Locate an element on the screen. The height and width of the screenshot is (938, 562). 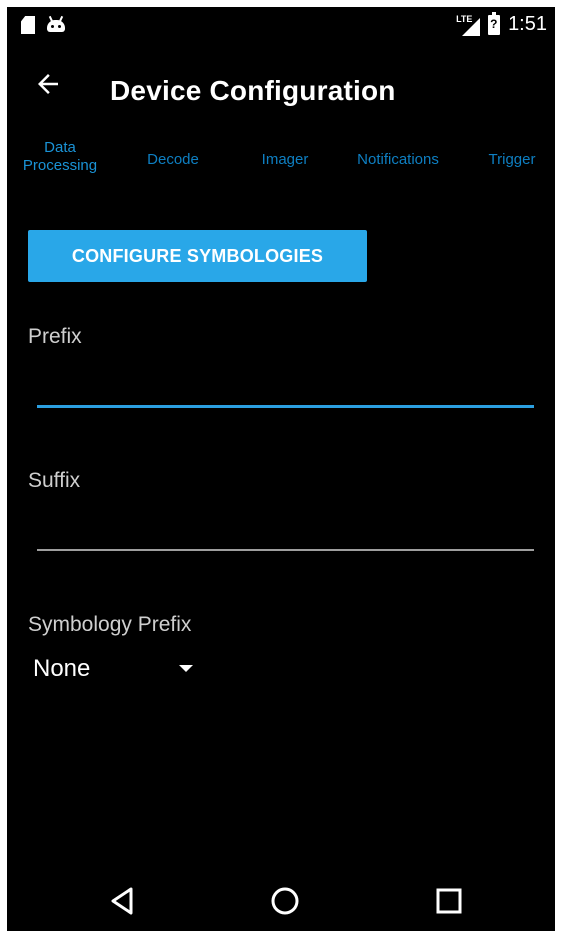
sd-card-icon is located at coordinates (28, 25).